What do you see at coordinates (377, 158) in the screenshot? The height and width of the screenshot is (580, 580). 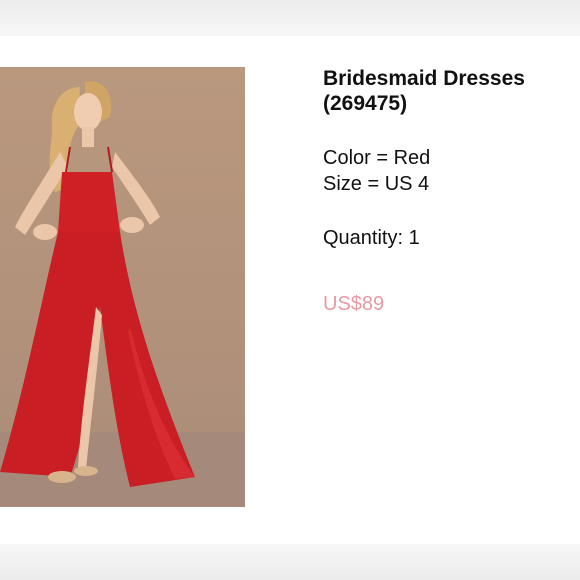 I see `product-color: Color = Red` at bounding box center [377, 158].